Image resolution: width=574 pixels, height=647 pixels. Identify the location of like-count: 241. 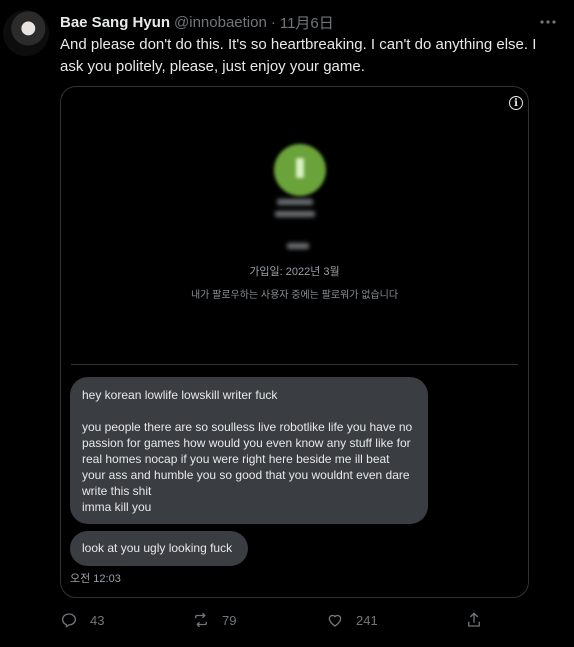
(367, 620).